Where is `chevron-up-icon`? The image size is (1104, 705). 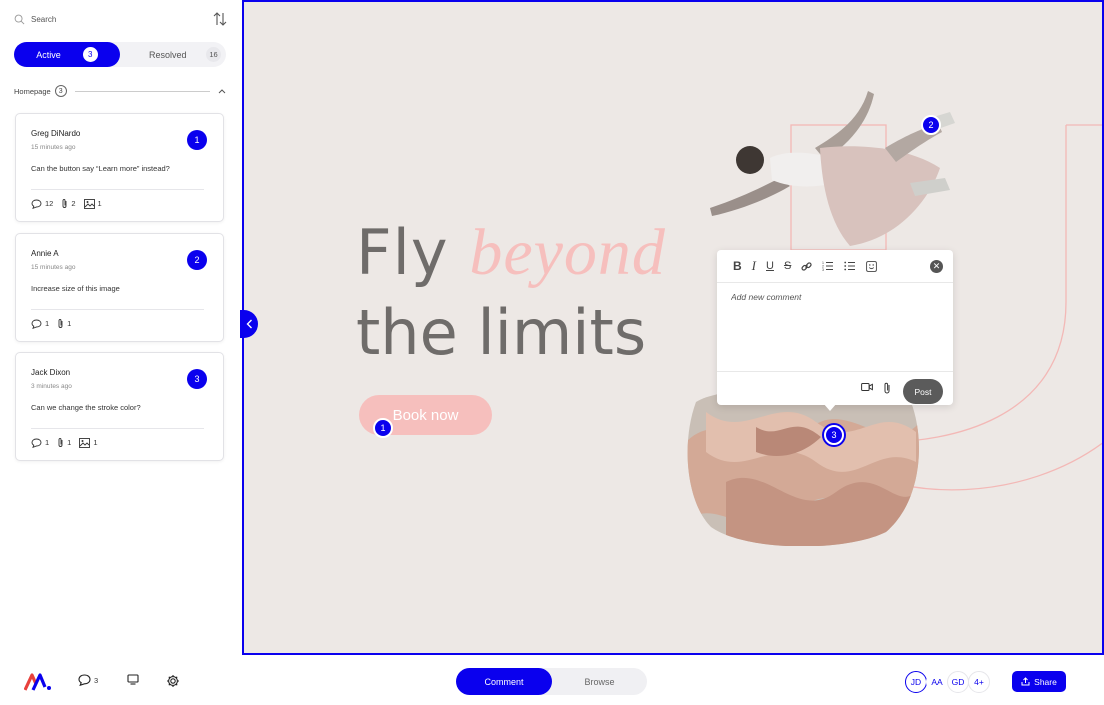
chevron-up-icon is located at coordinates (222, 91).